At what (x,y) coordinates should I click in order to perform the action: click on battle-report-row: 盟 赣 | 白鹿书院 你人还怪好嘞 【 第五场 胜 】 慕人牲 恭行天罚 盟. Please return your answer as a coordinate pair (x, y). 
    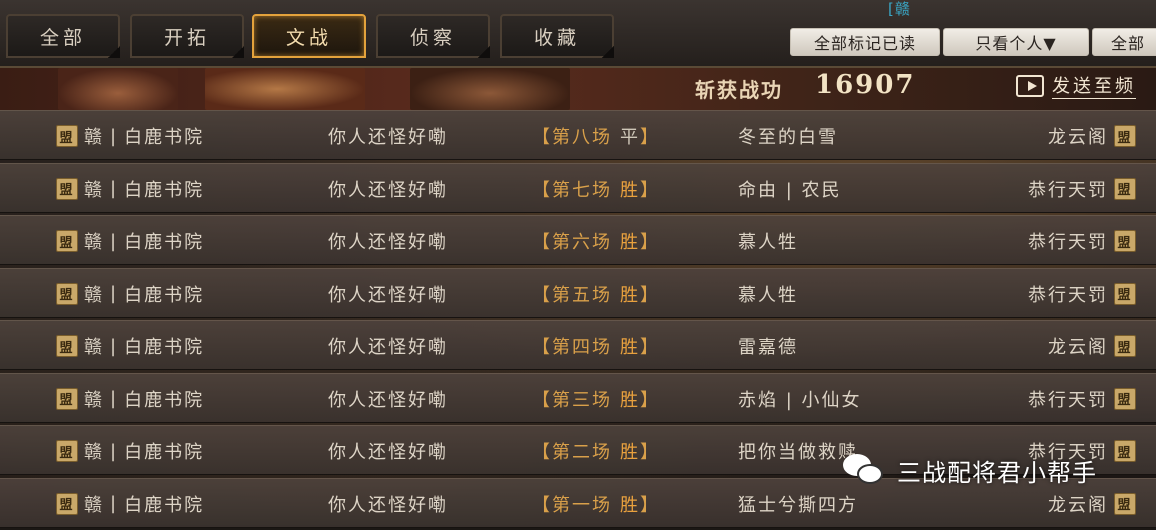
    Looking at the image, I should click on (578, 293).